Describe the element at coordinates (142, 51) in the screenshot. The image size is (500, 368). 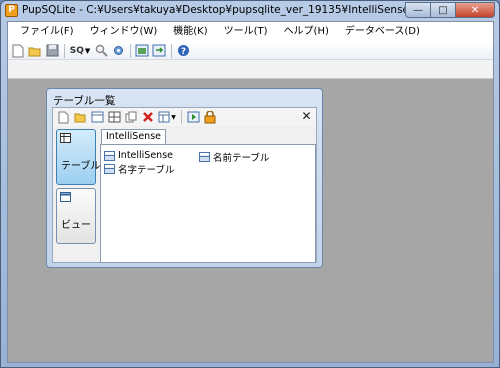
I see `table-view-icon` at that location.